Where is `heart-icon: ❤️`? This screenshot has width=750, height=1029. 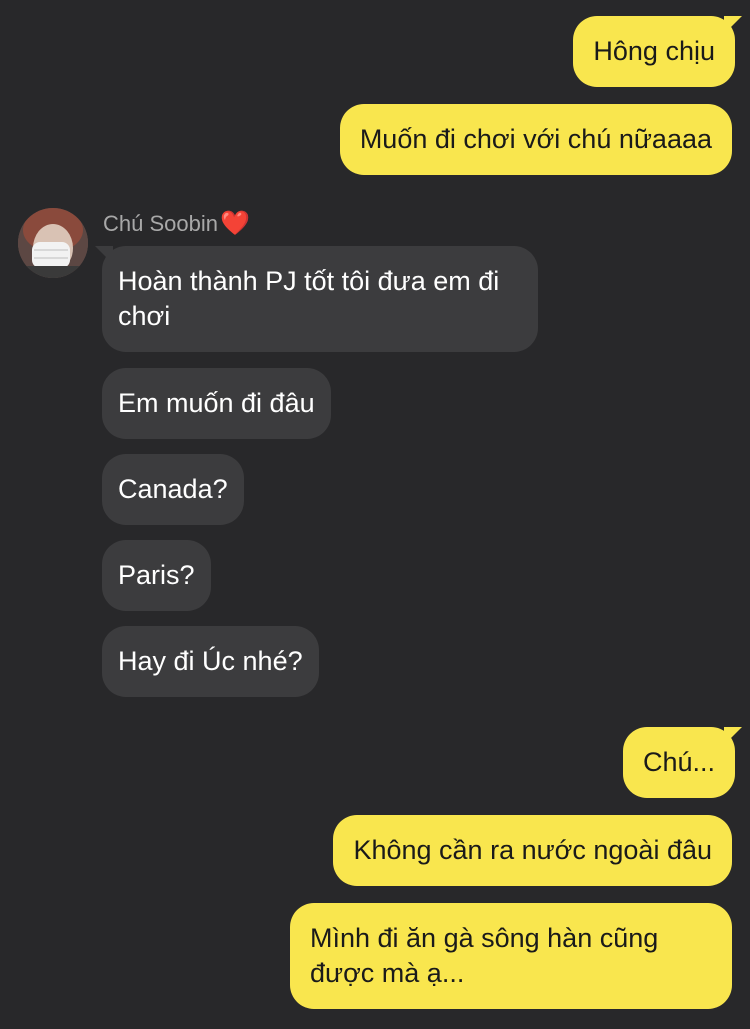 heart-icon: ❤️ is located at coordinates (234, 223).